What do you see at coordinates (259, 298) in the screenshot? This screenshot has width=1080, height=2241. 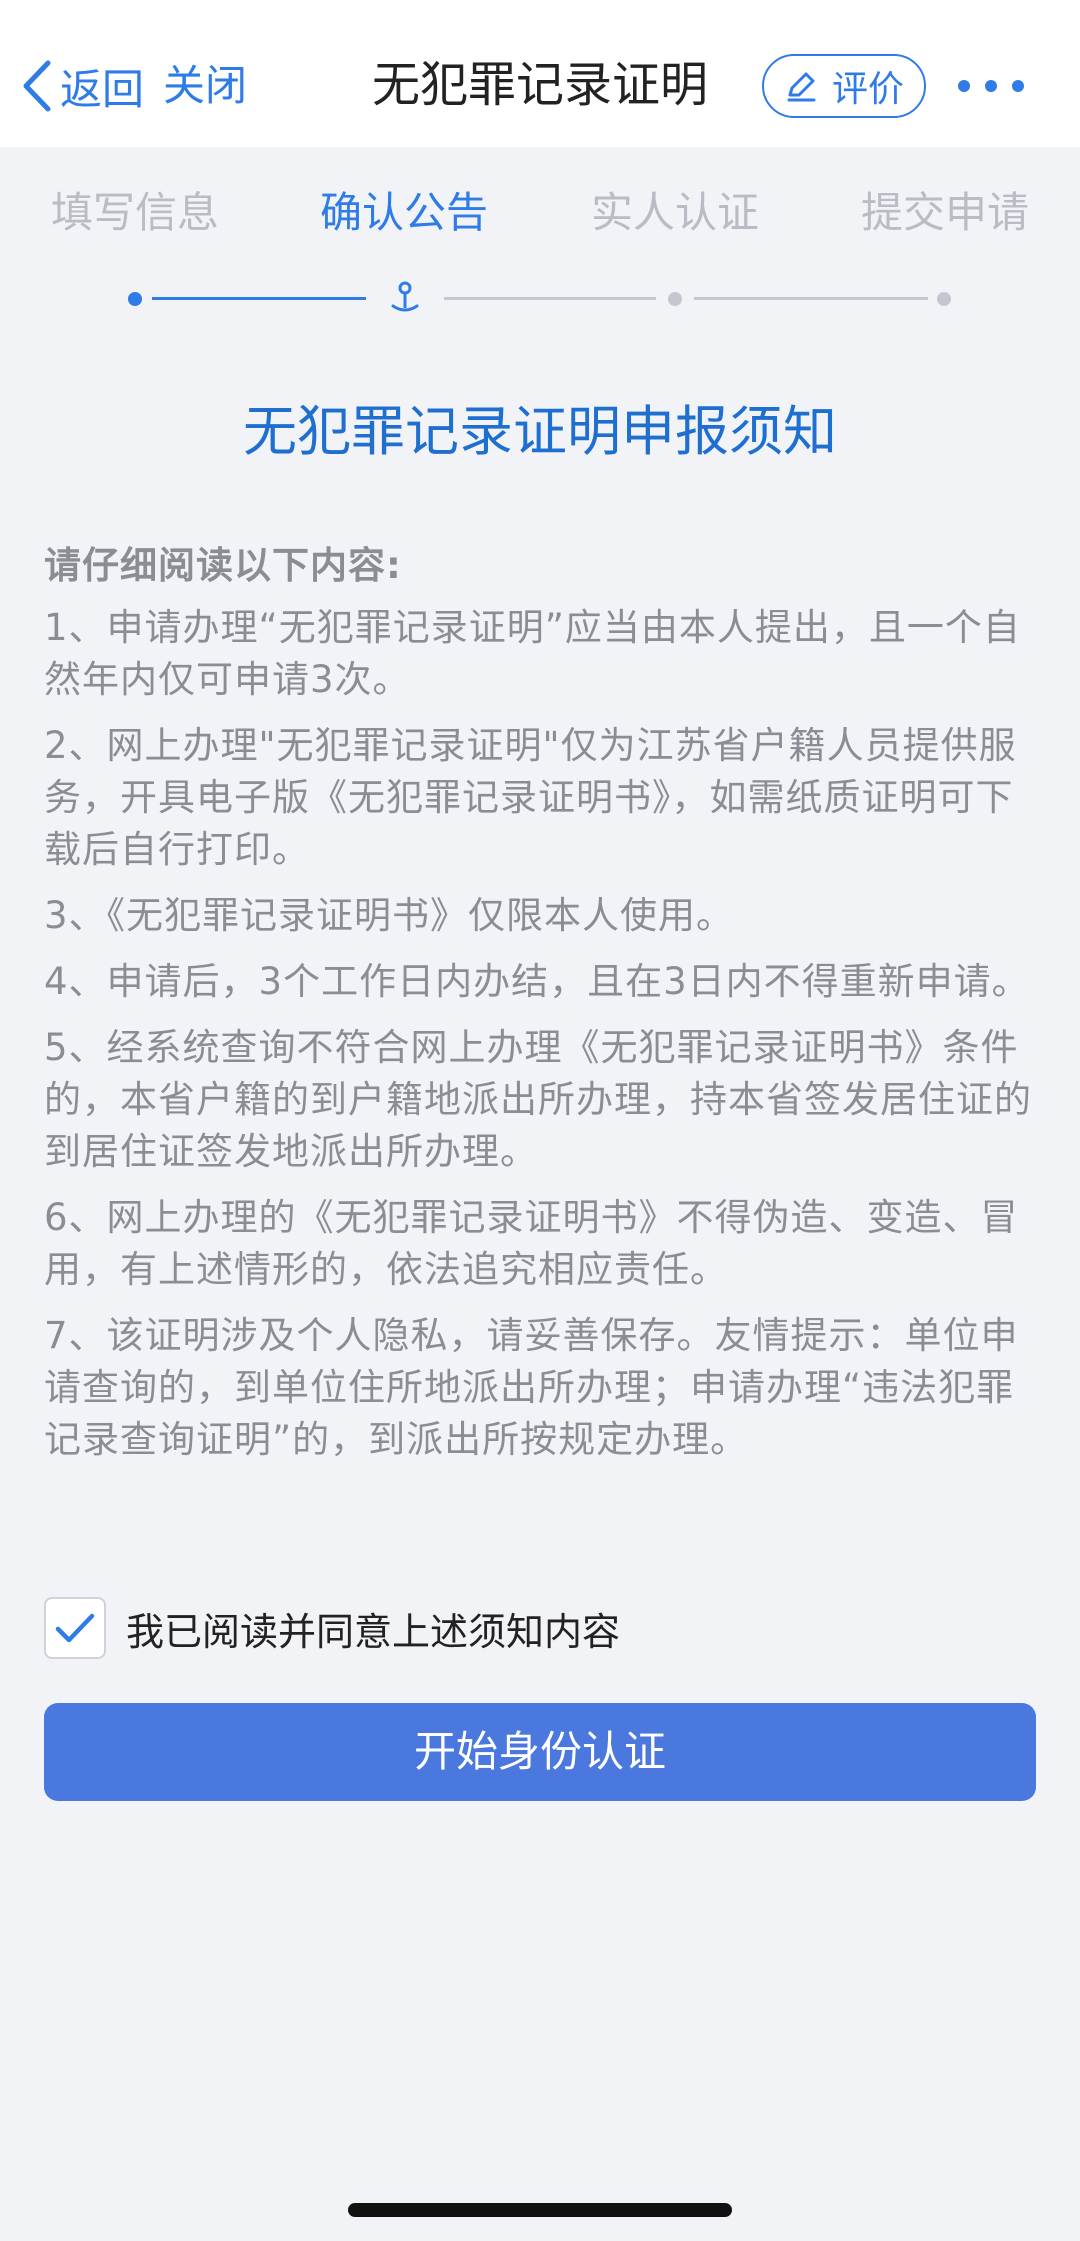 I see `progress-line-done` at bounding box center [259, 298].